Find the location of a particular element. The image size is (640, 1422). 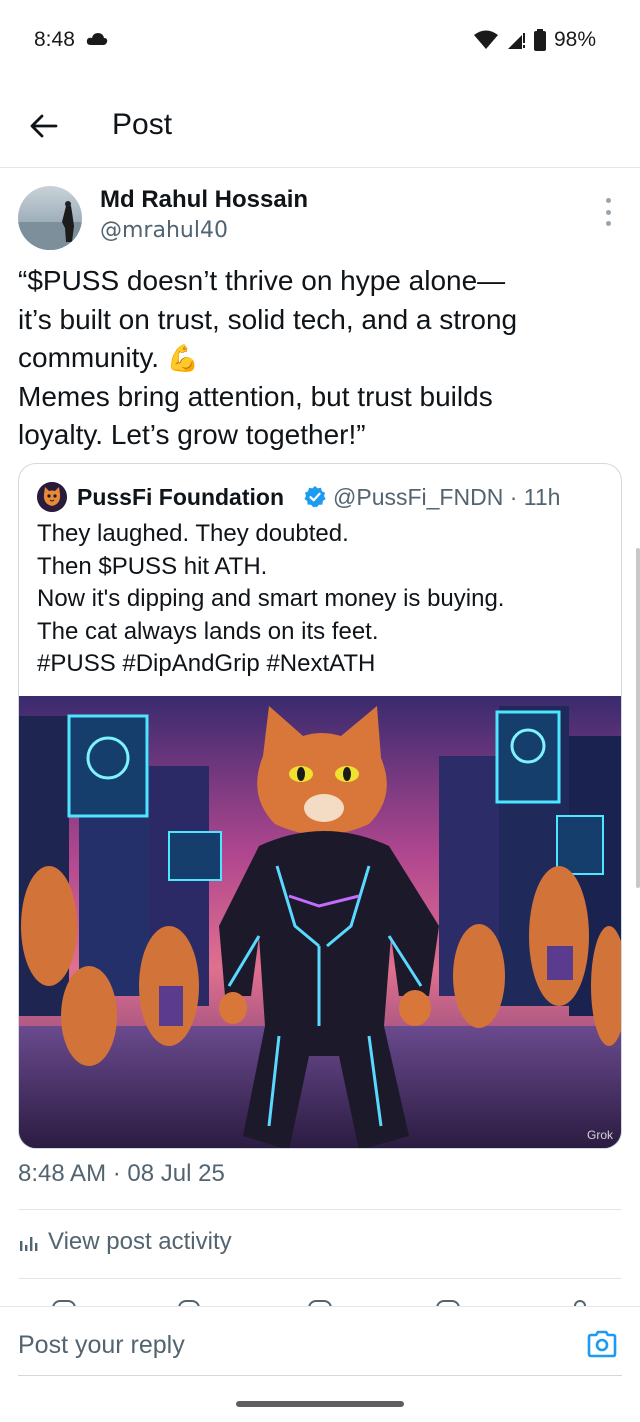

more-options-button is located at coordinates (608, 212).